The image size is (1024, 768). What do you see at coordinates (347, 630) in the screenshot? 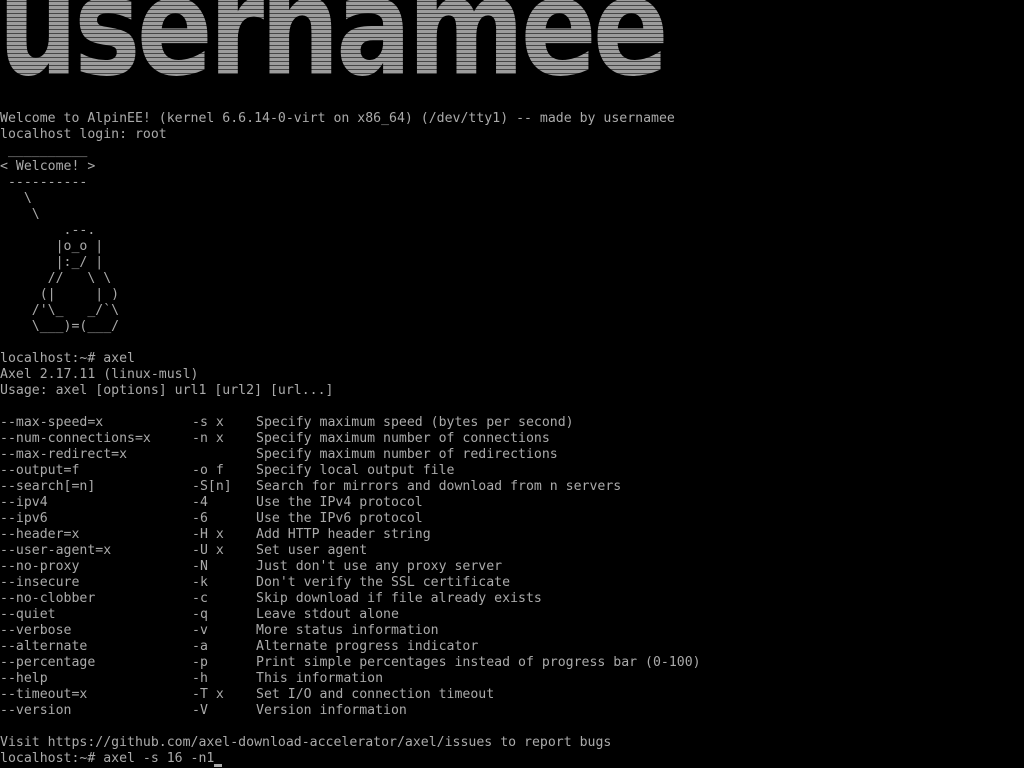
I see `option-desc: More status information` at bounding box center [347, 630].